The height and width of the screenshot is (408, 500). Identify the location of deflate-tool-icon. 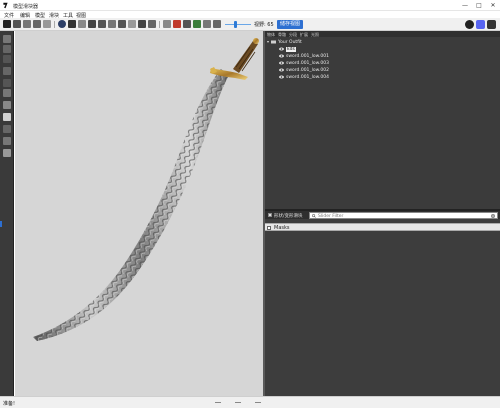
(7, 71).